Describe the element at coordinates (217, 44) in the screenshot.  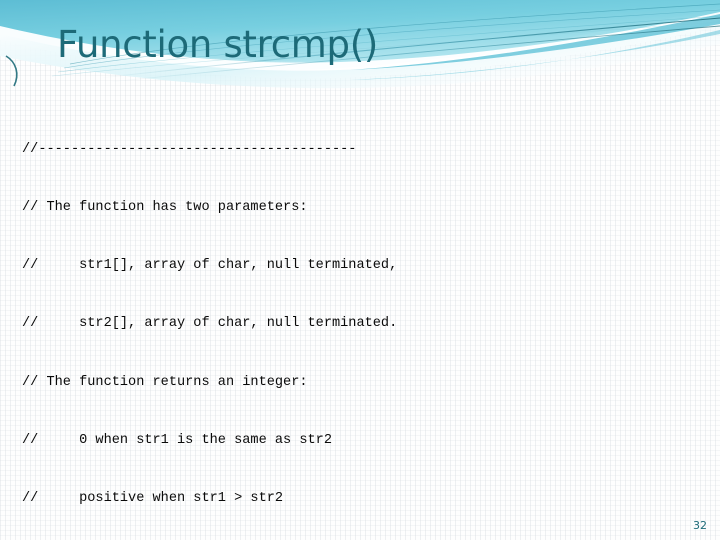
I see `page-title: Function strcmp()` at that location.